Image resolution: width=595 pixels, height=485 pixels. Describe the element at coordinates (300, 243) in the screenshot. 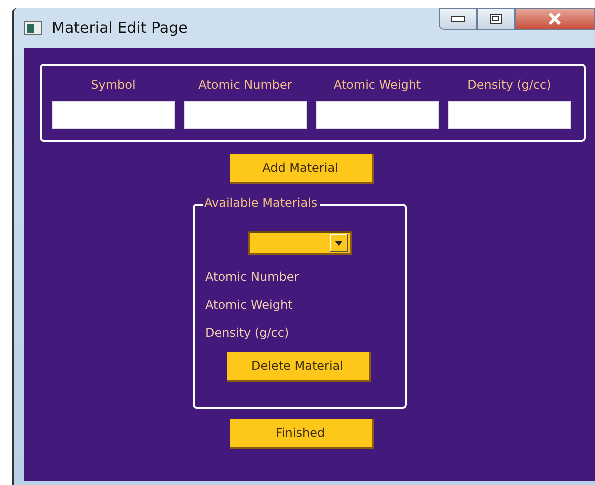

I see `material-dropdown` at that location.